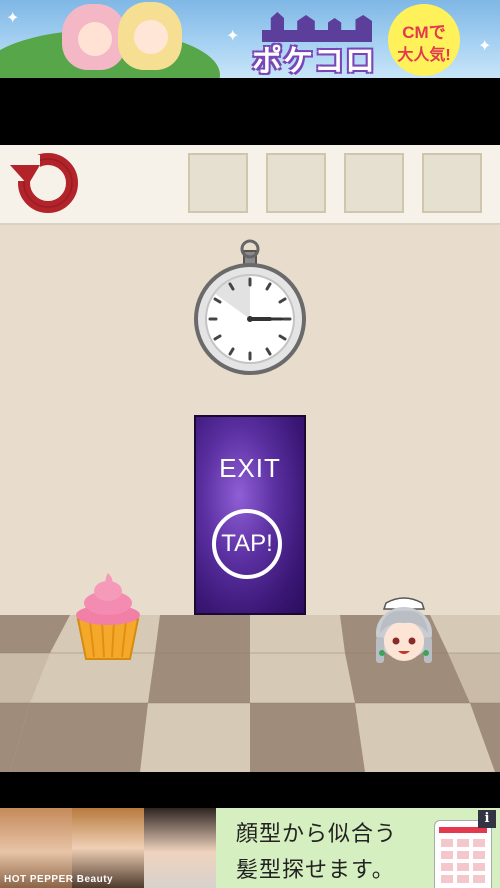  Describe the element at coordinates (424, 32) in the screenshot. I see `ad-badge-line1: CMで` at that location.